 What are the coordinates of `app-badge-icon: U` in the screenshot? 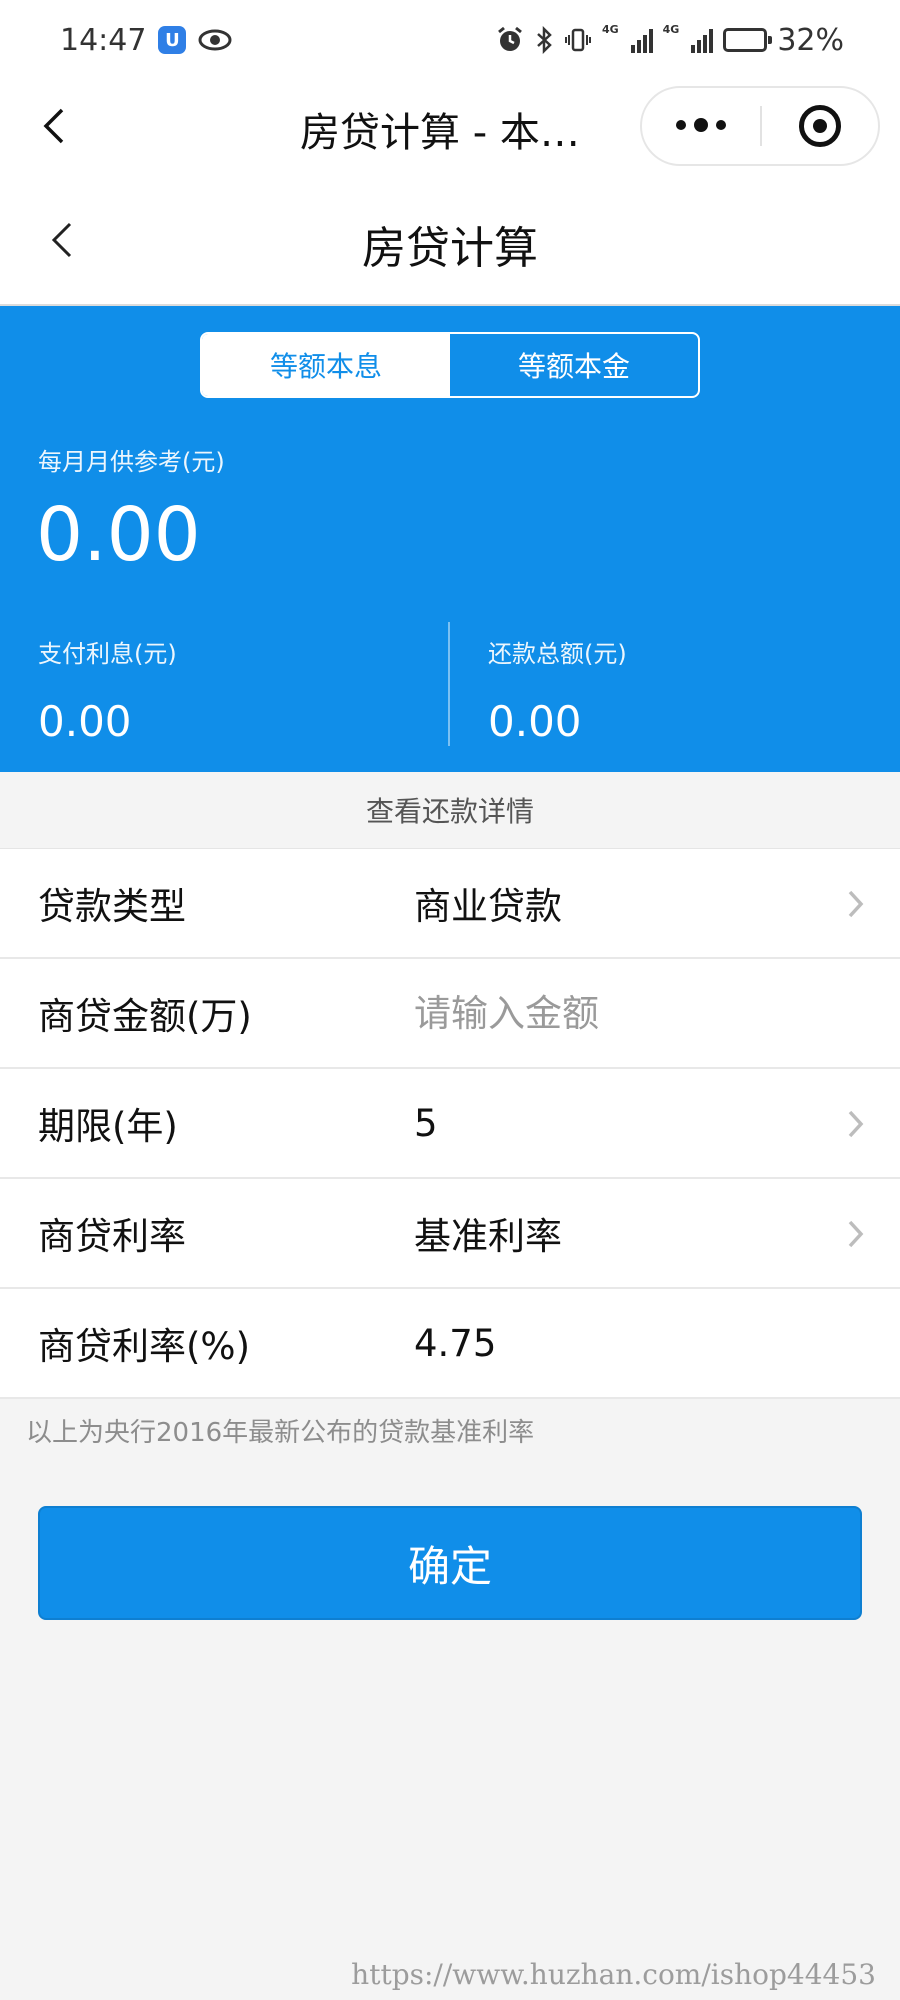 It's located at (172, 40).